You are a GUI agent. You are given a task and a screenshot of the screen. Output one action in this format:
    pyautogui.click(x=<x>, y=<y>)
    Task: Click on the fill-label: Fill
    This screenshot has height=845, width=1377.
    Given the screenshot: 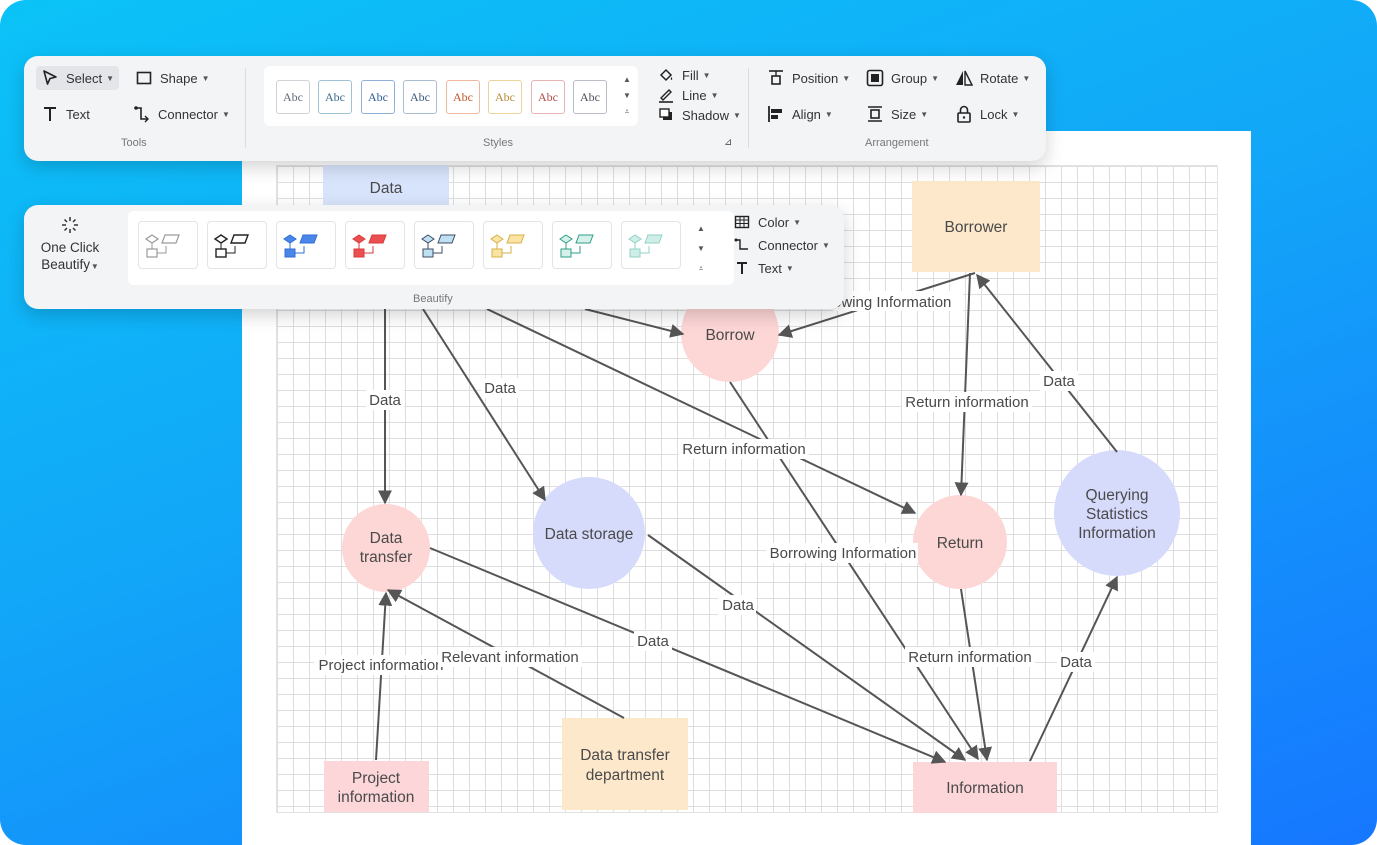 What is the action you would take?
    pyautogui.click(x=690, y=75)
    